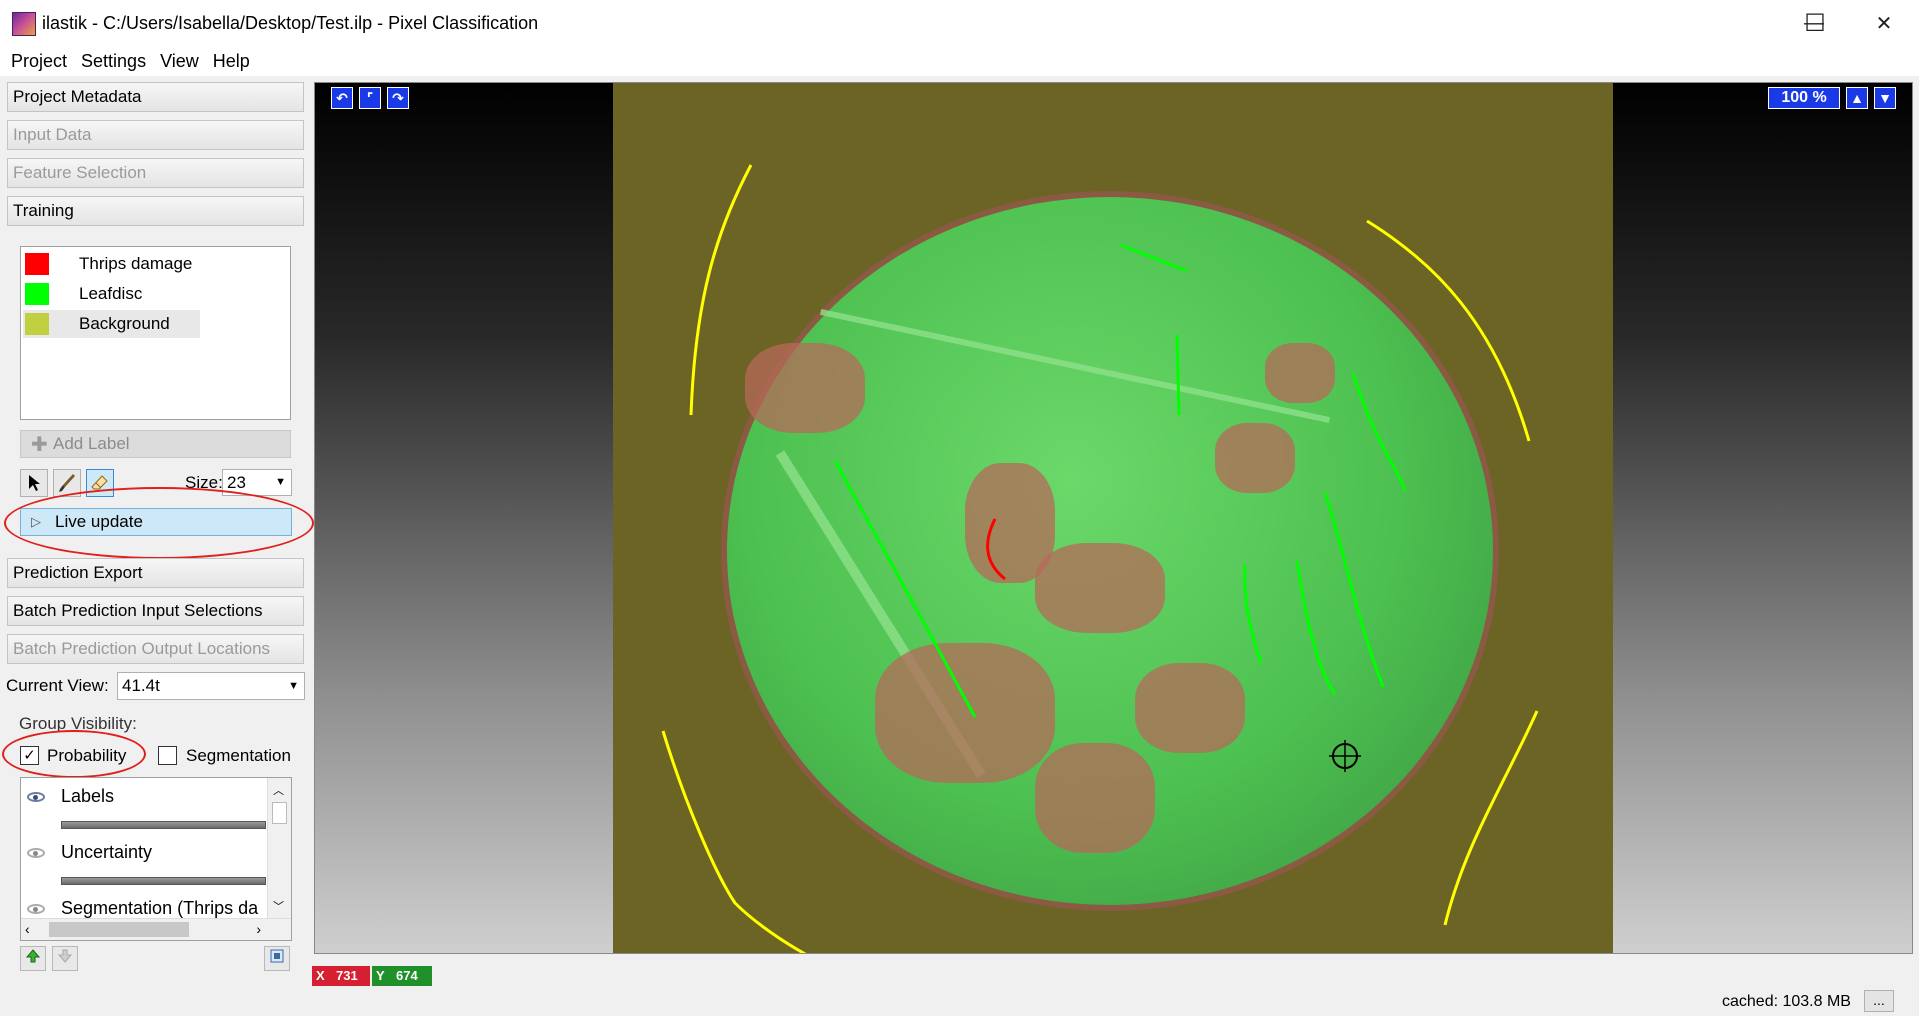  Describe the element at coordinates (74, 754) in the screenshot. I see `annotation-ellipse-probability` at that location.